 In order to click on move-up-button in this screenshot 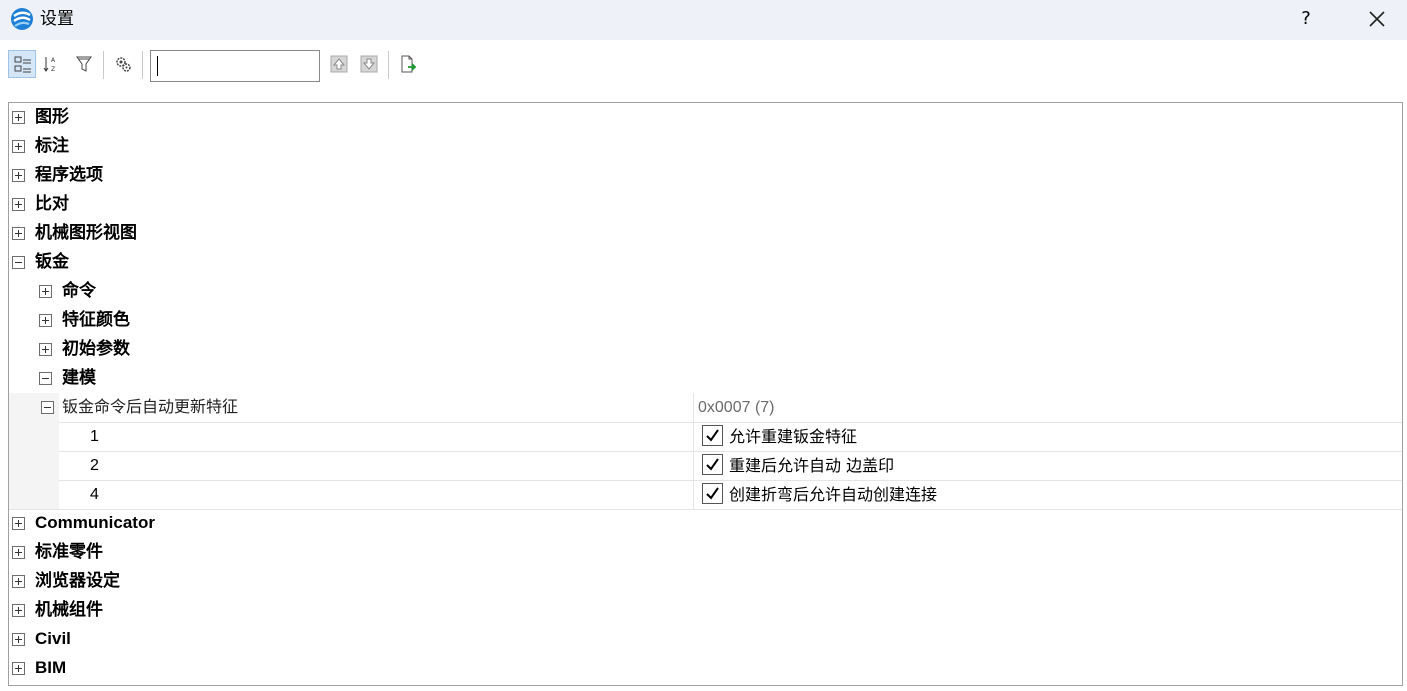, I will do `click(339, 64)`.